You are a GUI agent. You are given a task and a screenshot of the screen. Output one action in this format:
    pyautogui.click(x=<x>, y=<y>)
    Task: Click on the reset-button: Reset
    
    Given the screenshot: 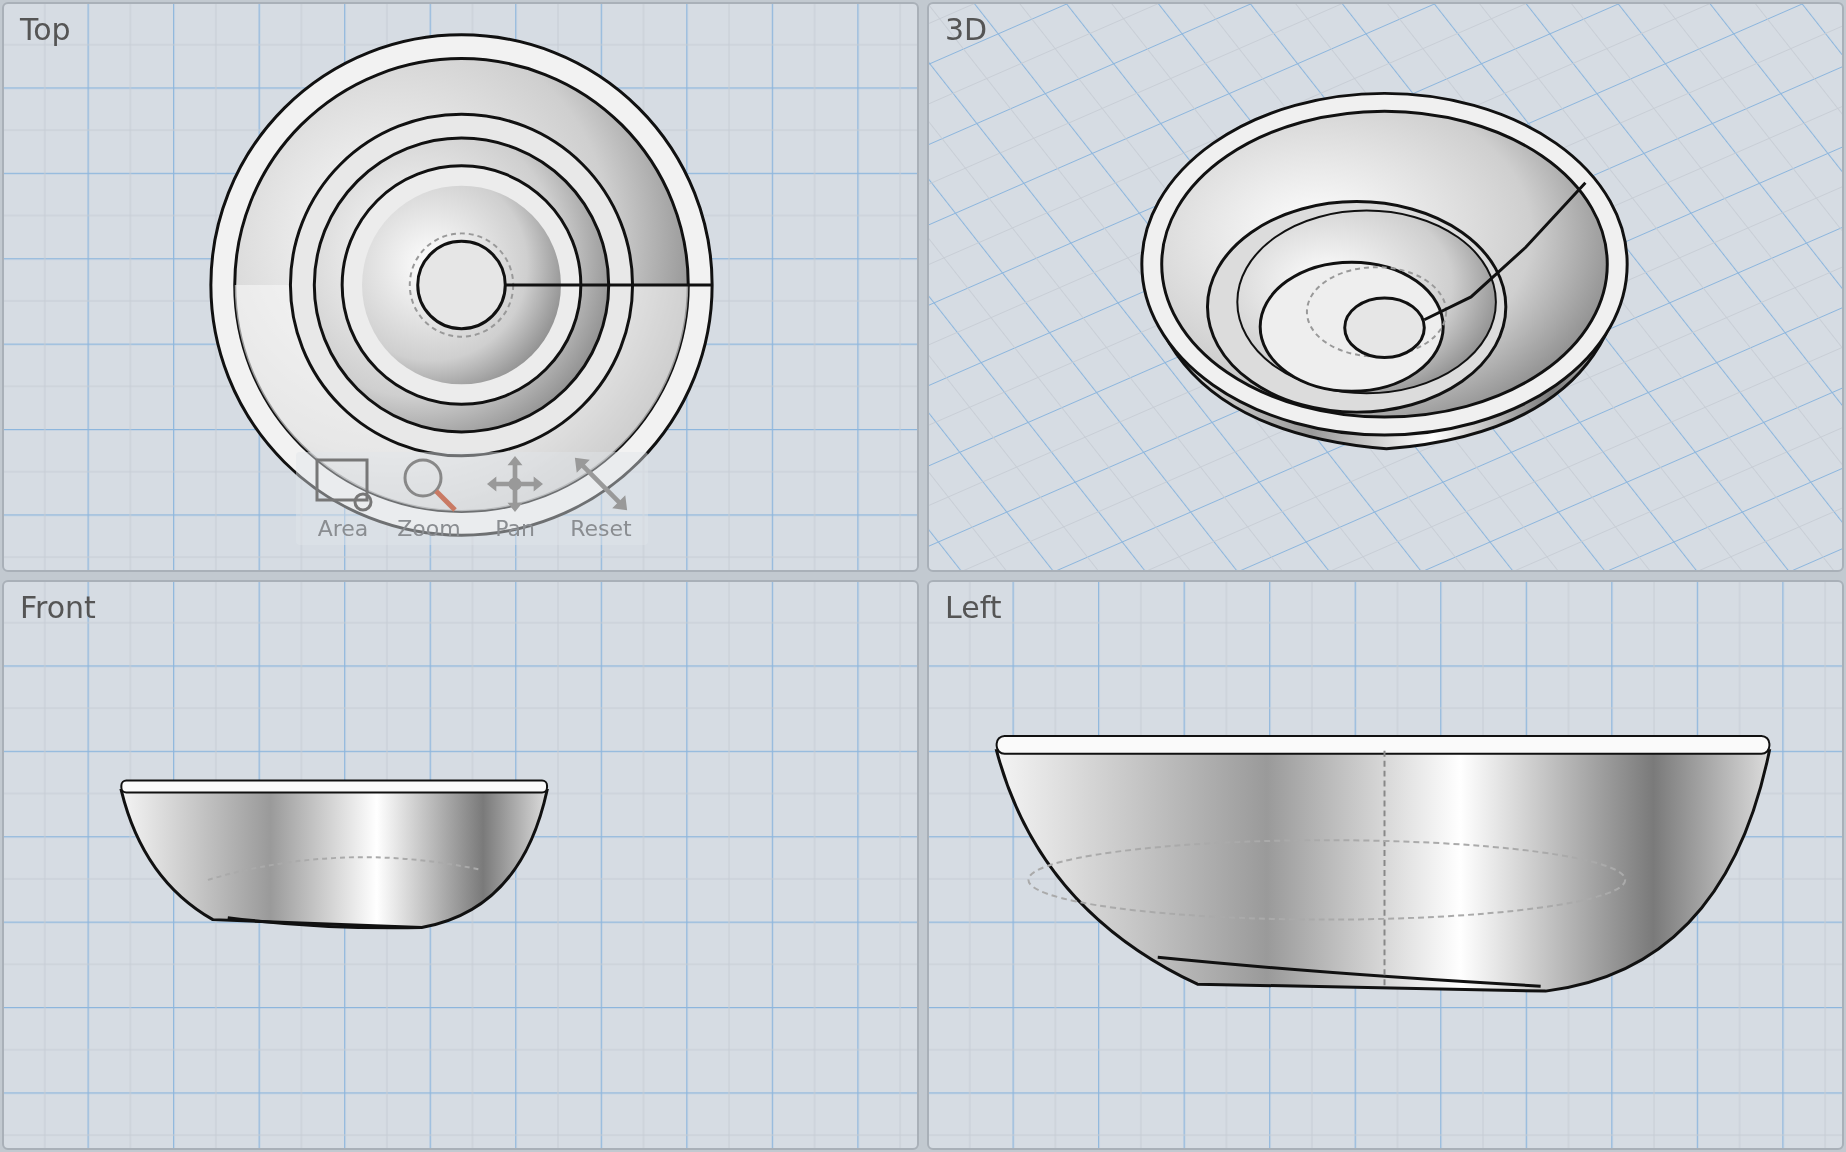 What is the action you would take?
    pyautogui.click(x=601, y=498)
    